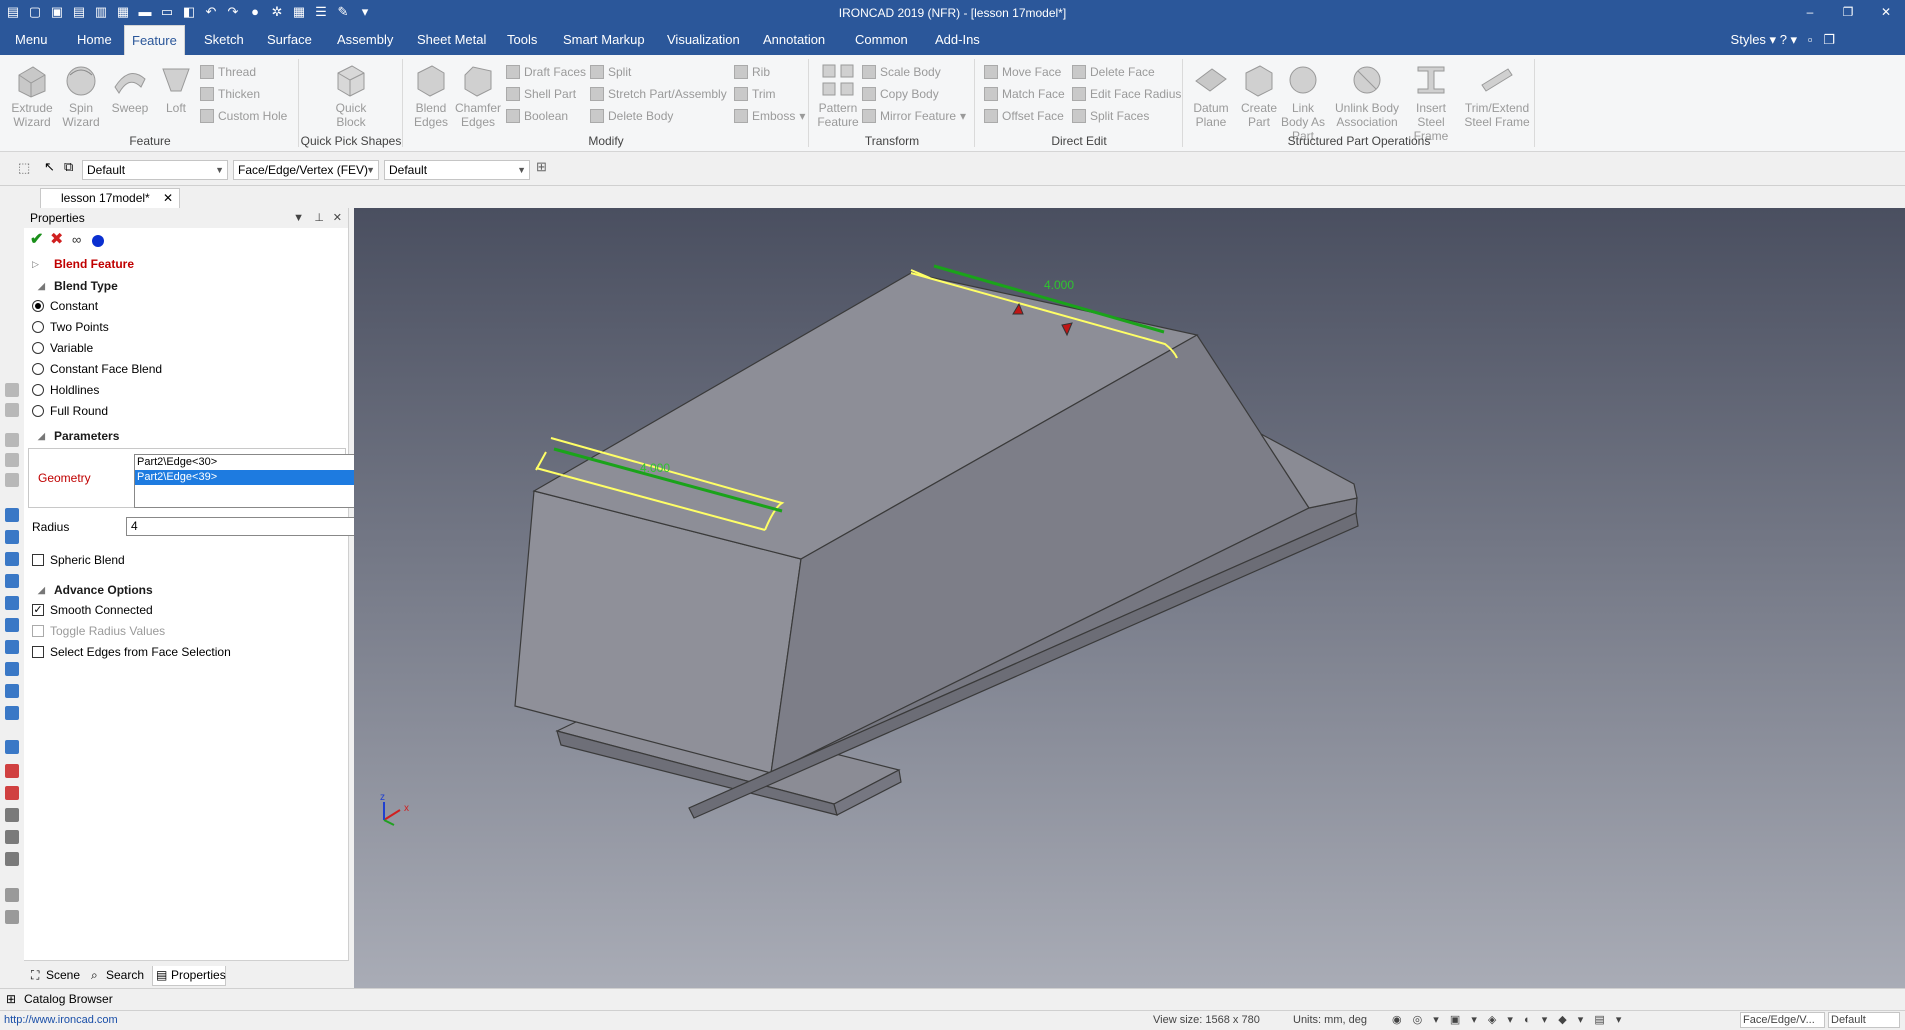 The image size is (1905, 1030). I want to click on tab-sheet-metal: Sheet Metal, so click(451, 40).